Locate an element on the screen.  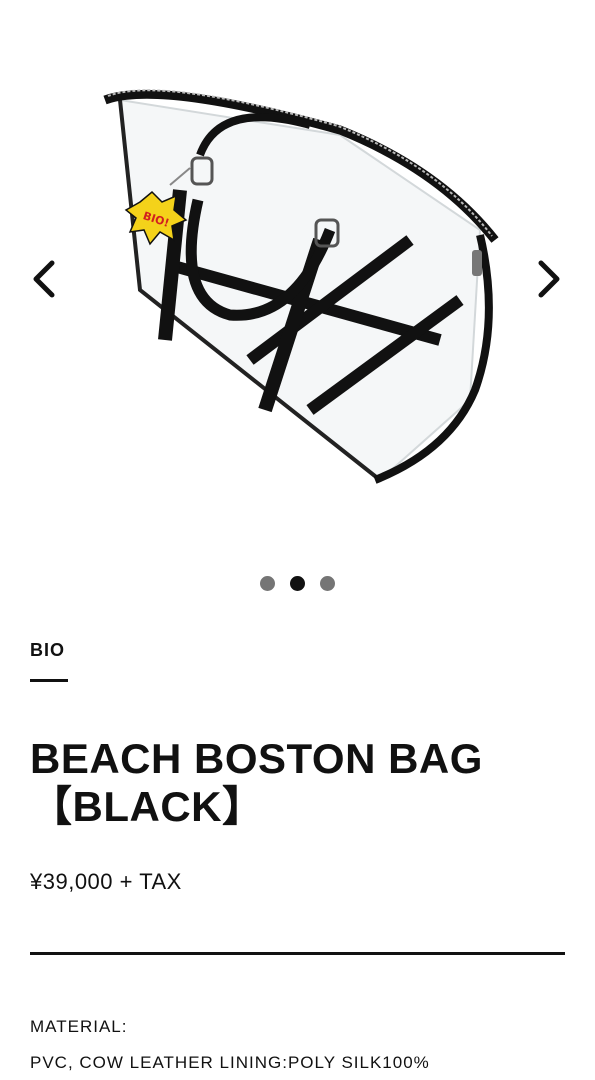
product-title: BEACH BOSTON BAG【BLACK】 is located at coordinates (256, 782).